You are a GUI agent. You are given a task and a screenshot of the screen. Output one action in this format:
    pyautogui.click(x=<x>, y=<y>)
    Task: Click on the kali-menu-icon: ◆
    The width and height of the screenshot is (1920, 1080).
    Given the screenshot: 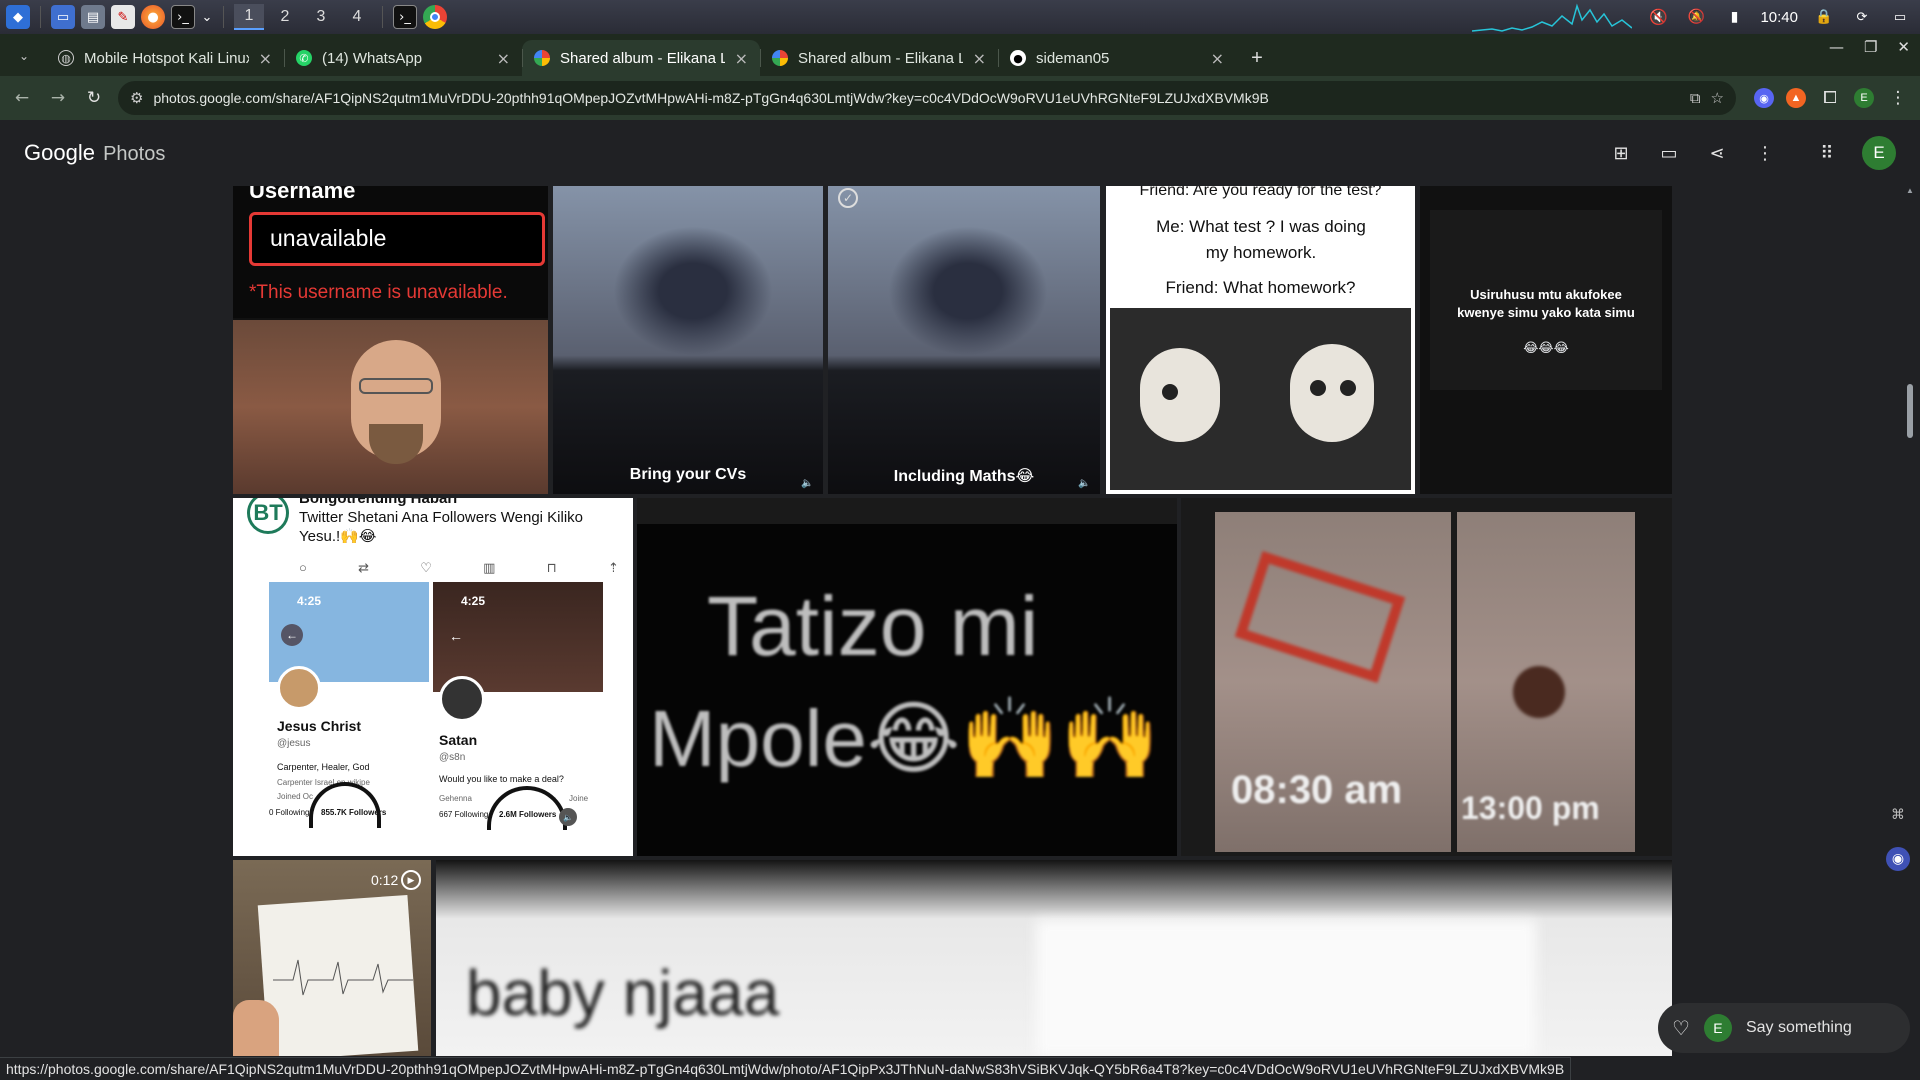 What is the action you would take?
    pyautogui.click(x=18, y=17)
    